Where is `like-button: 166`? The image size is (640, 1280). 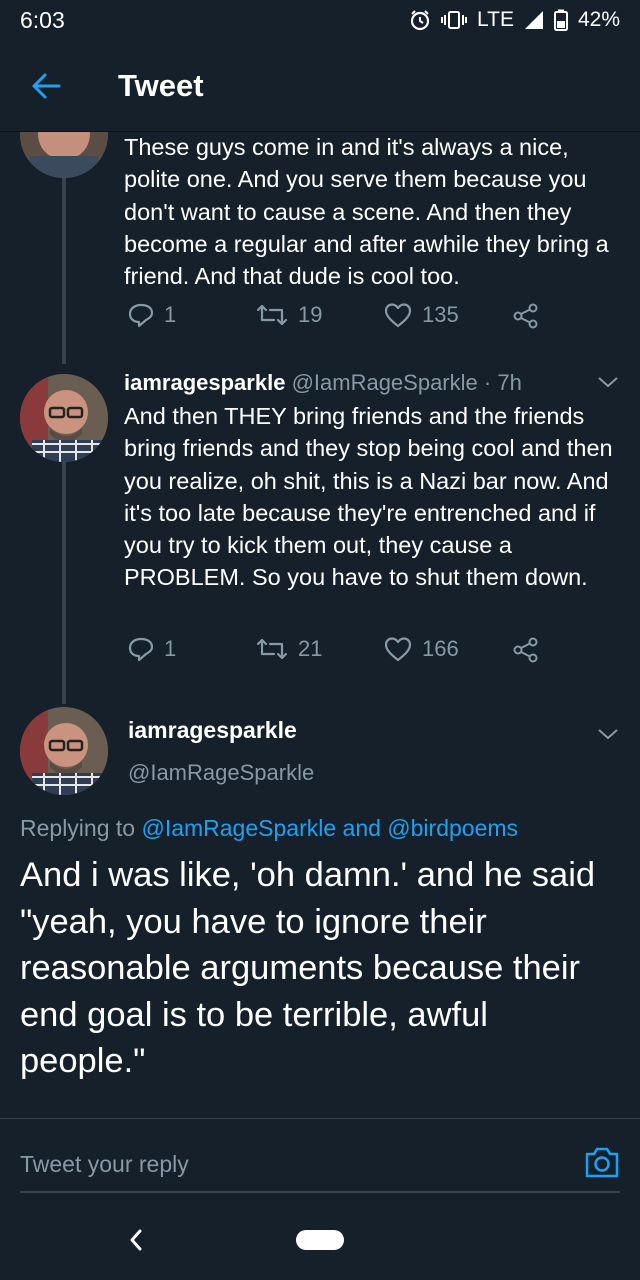 like-button: 166 is located at coordinates (421, 649).